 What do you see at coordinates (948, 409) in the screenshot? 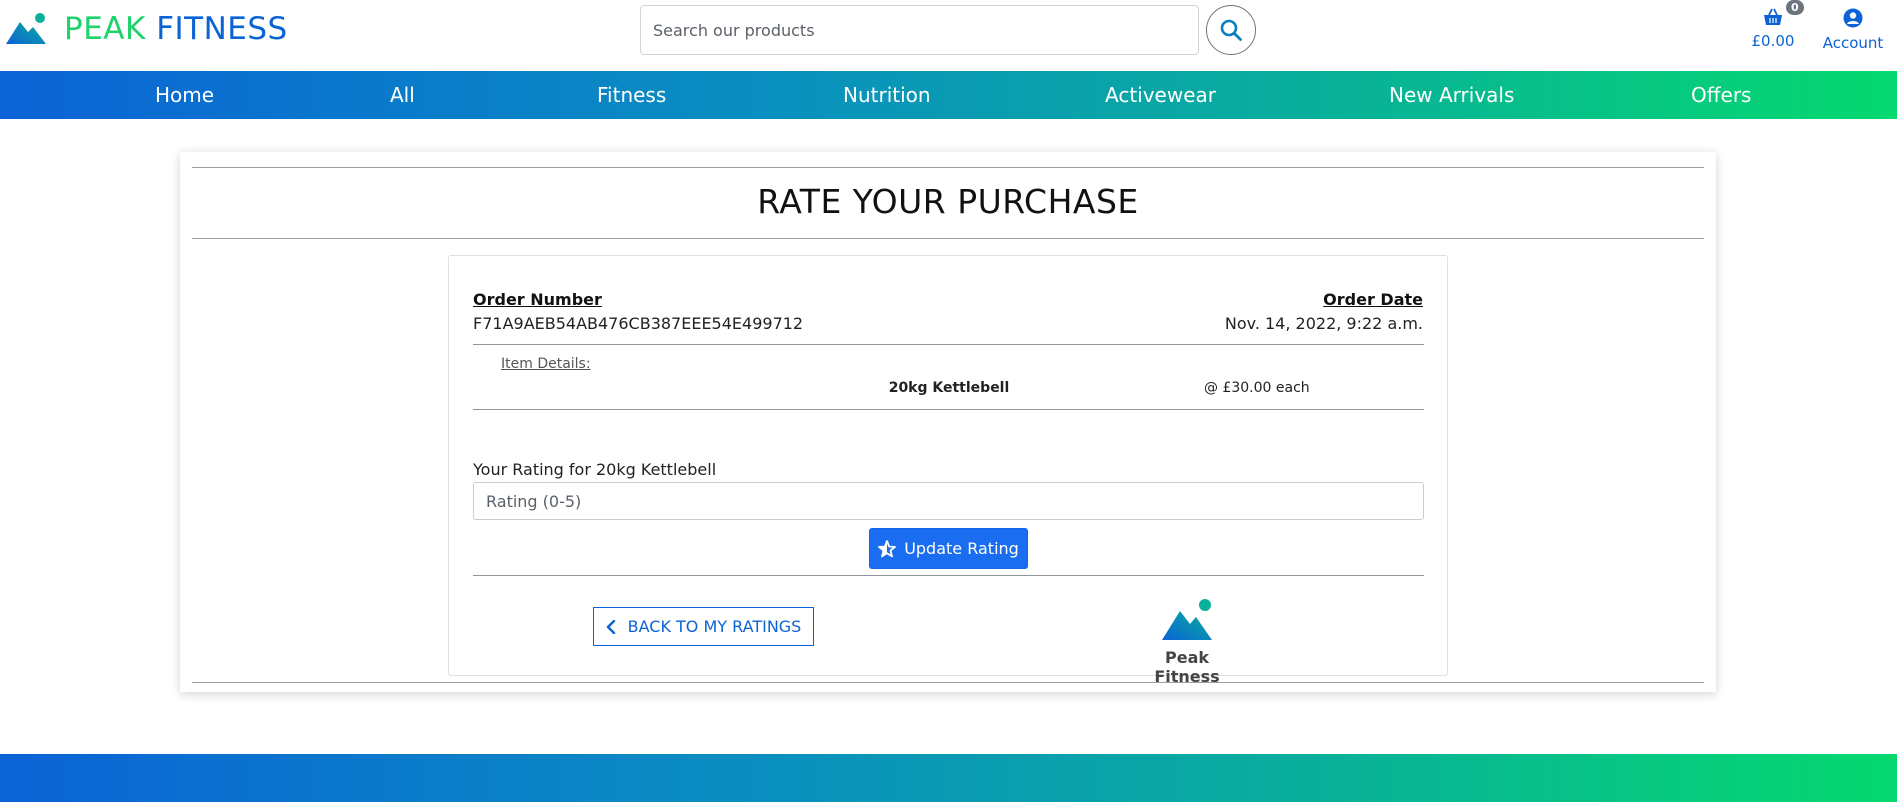
I see `item-divider` at bounding box center [948, 409].